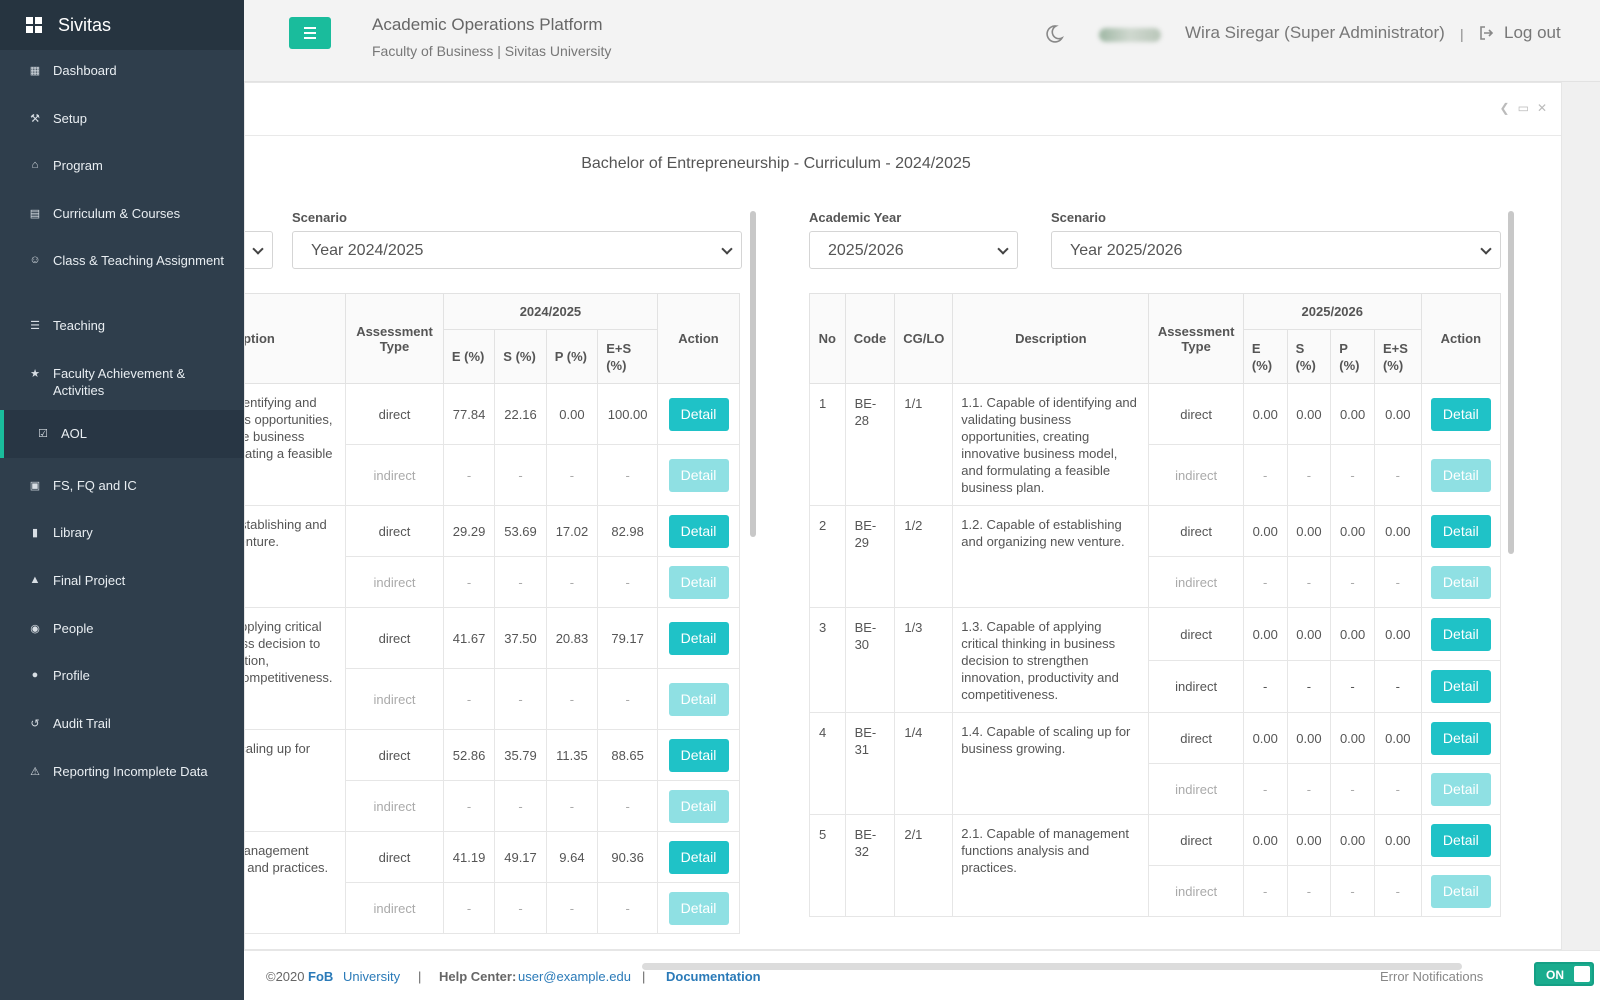 The height and width of the screenshot is (1000, 1600). I want to click on cell-value: 77.84, so click(469, 414).